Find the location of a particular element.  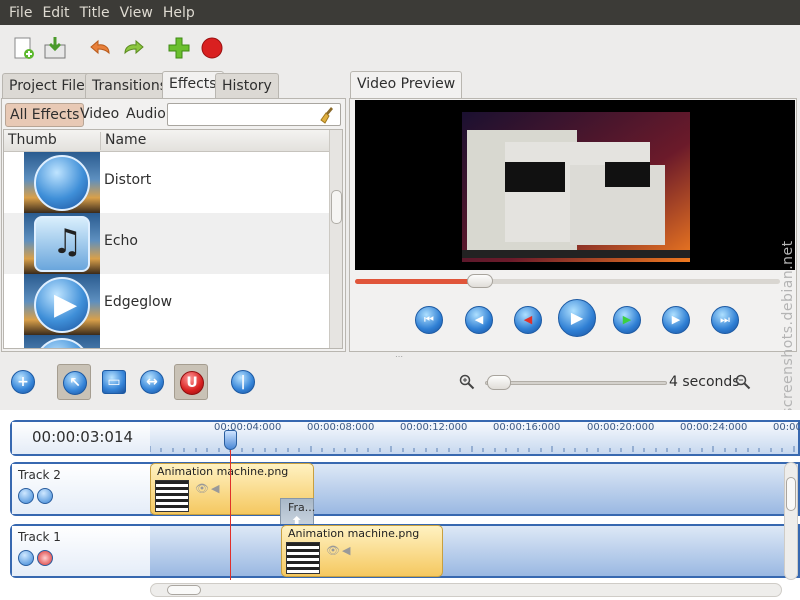

watermark: screenshots.debian.net is located at coordinates (788, 327).